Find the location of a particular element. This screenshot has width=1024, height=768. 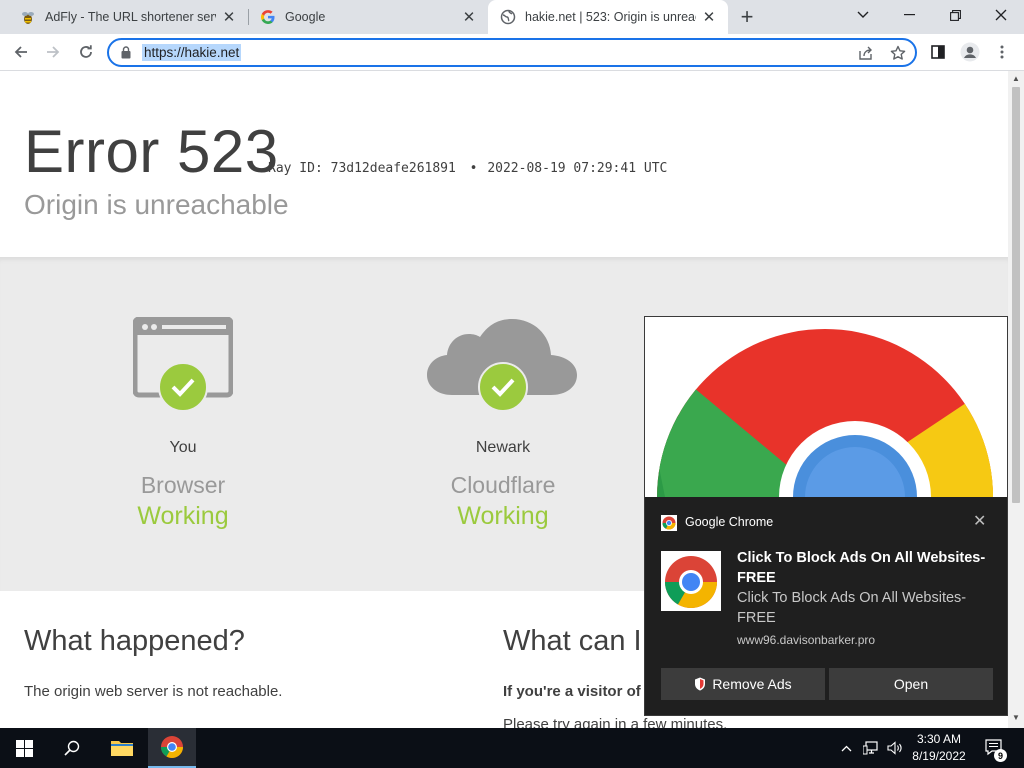

error-title: Origin is unreachable is located at coordinates (156, 204).